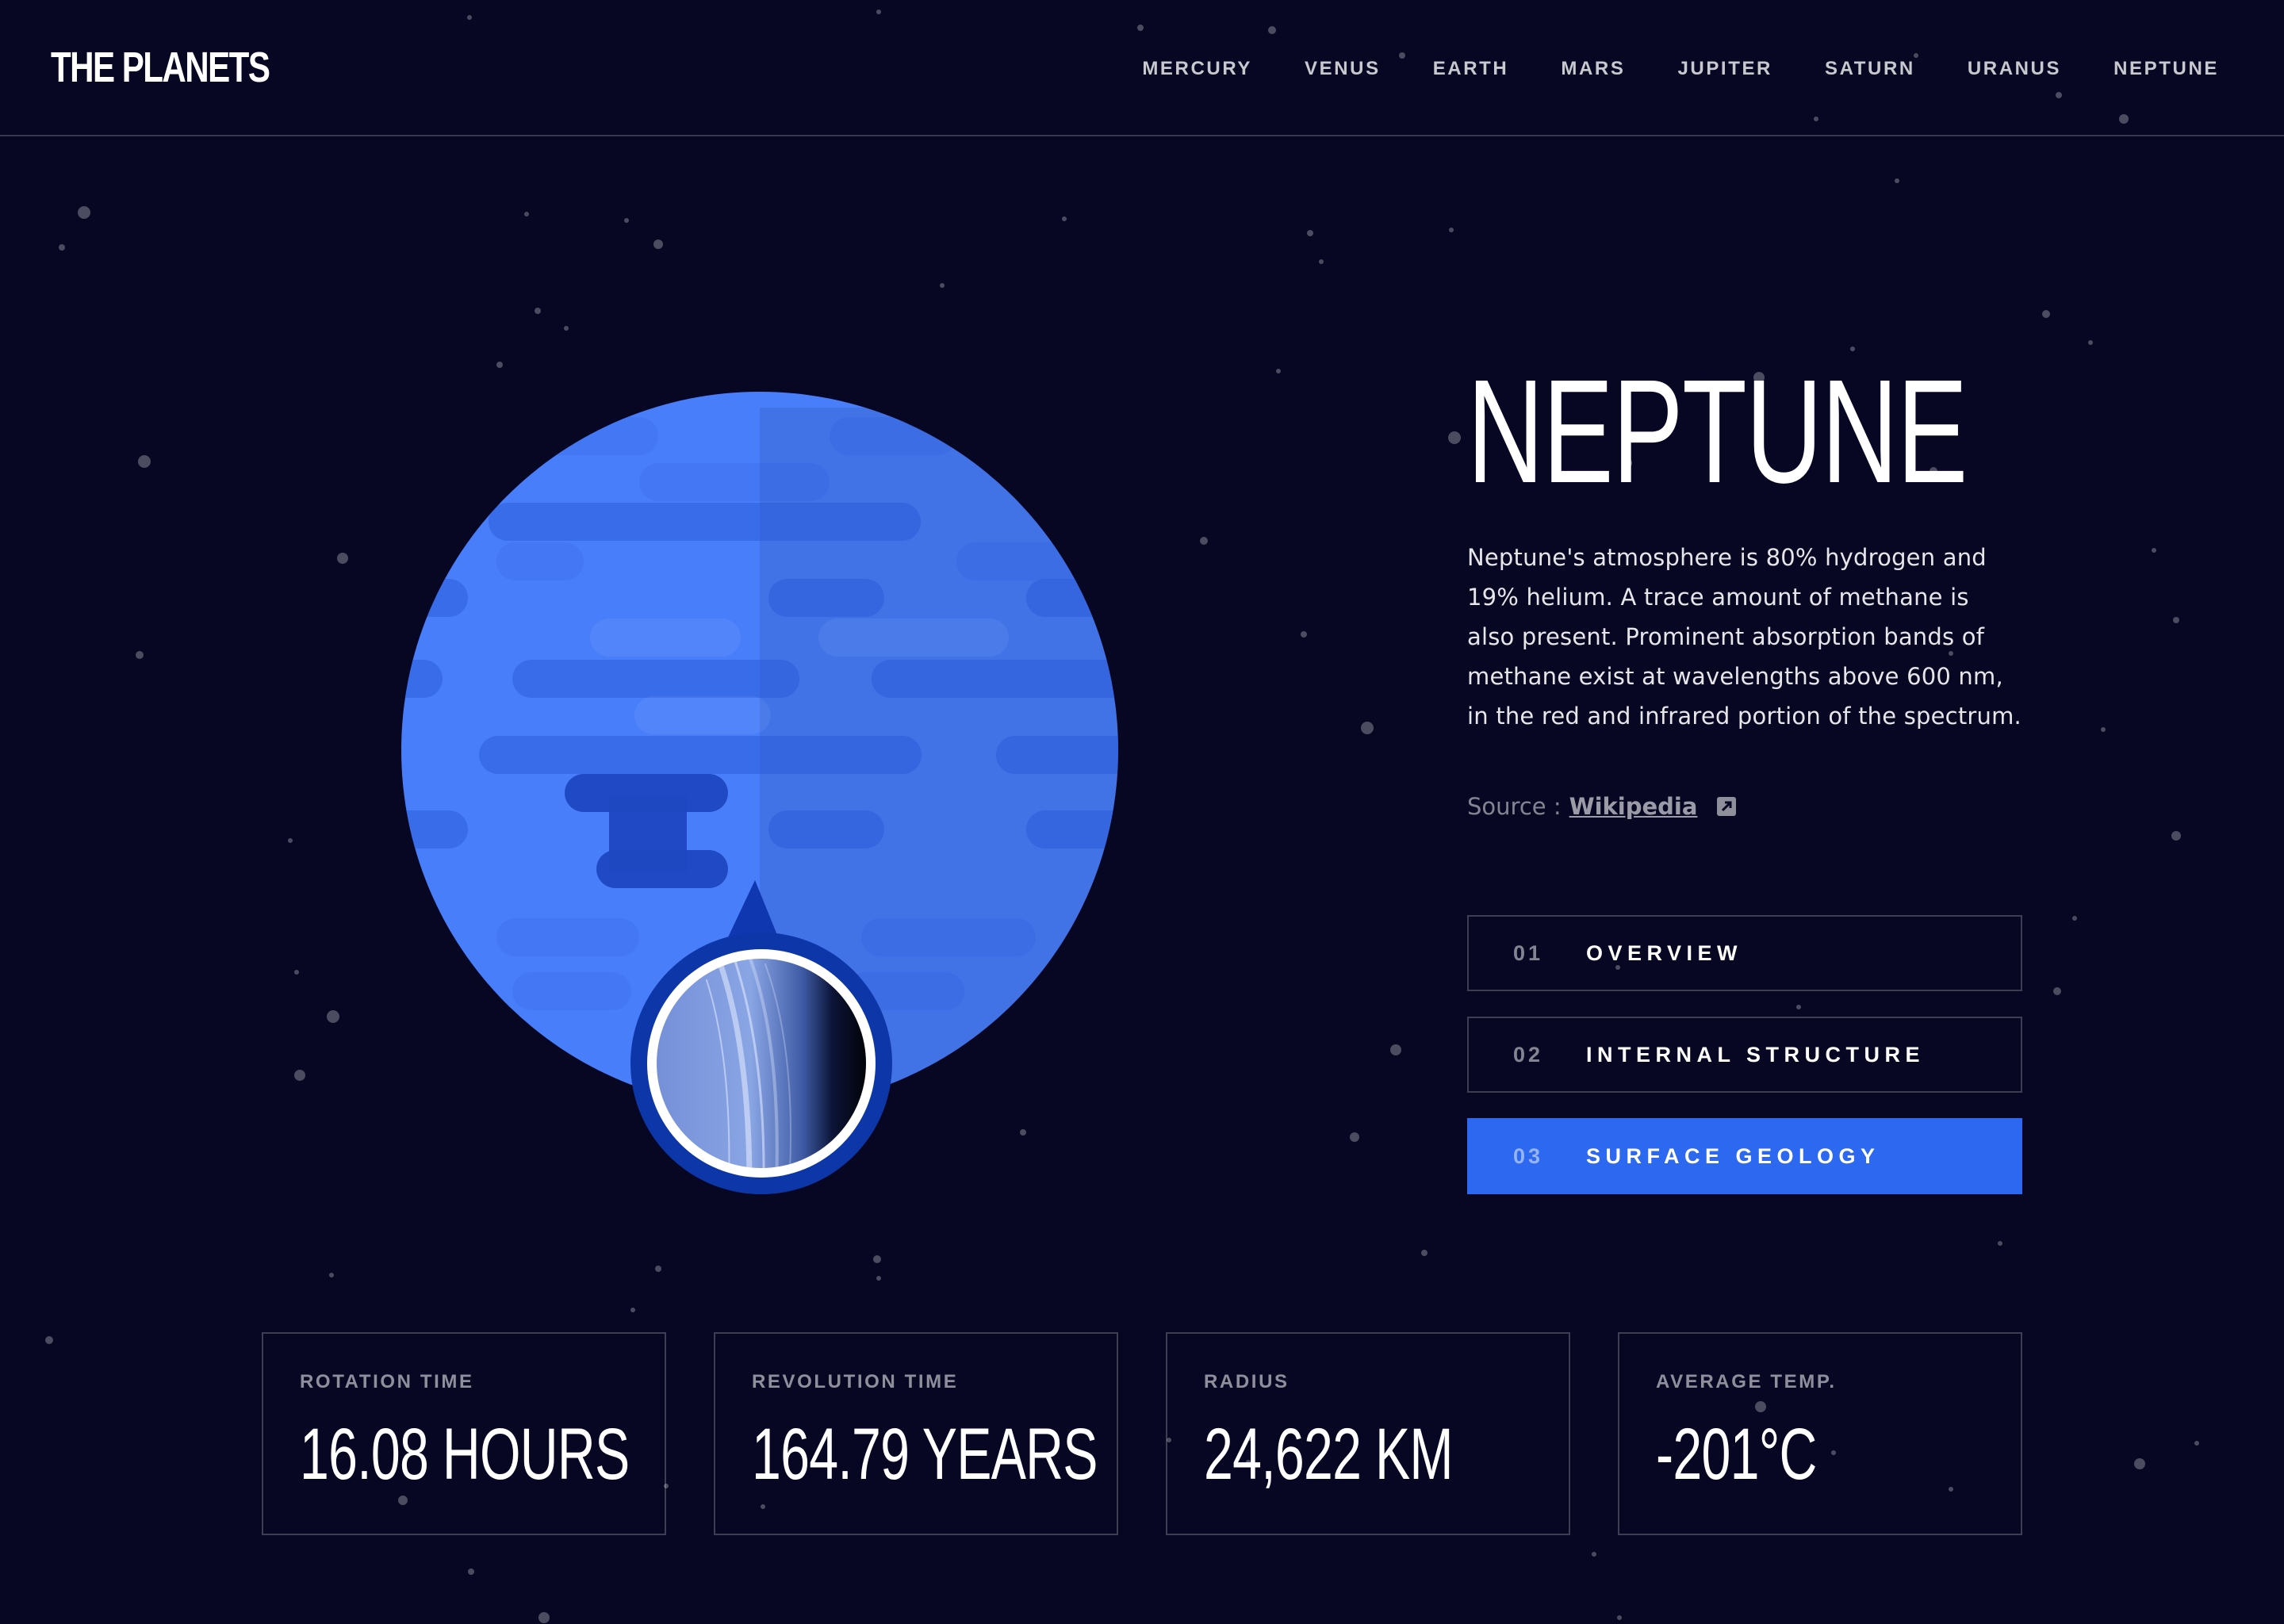 Image resolution: width=2284 pixels, height=1624 pixels. Describe the element at coordinates (1664, 952) in the screenshot. I see `tab-label: OVERVIEW` at that location.